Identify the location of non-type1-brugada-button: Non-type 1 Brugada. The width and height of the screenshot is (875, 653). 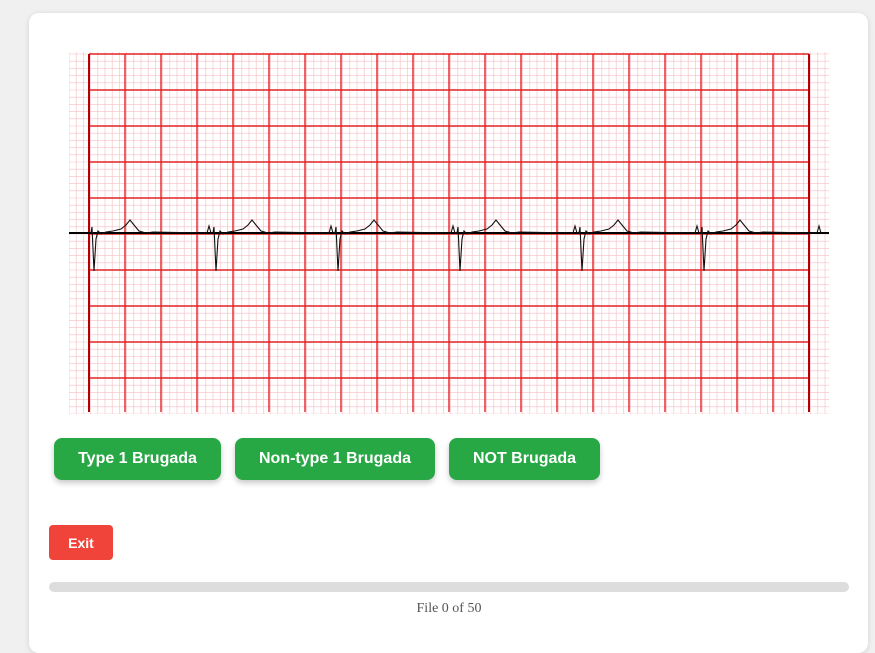
(335, 459).